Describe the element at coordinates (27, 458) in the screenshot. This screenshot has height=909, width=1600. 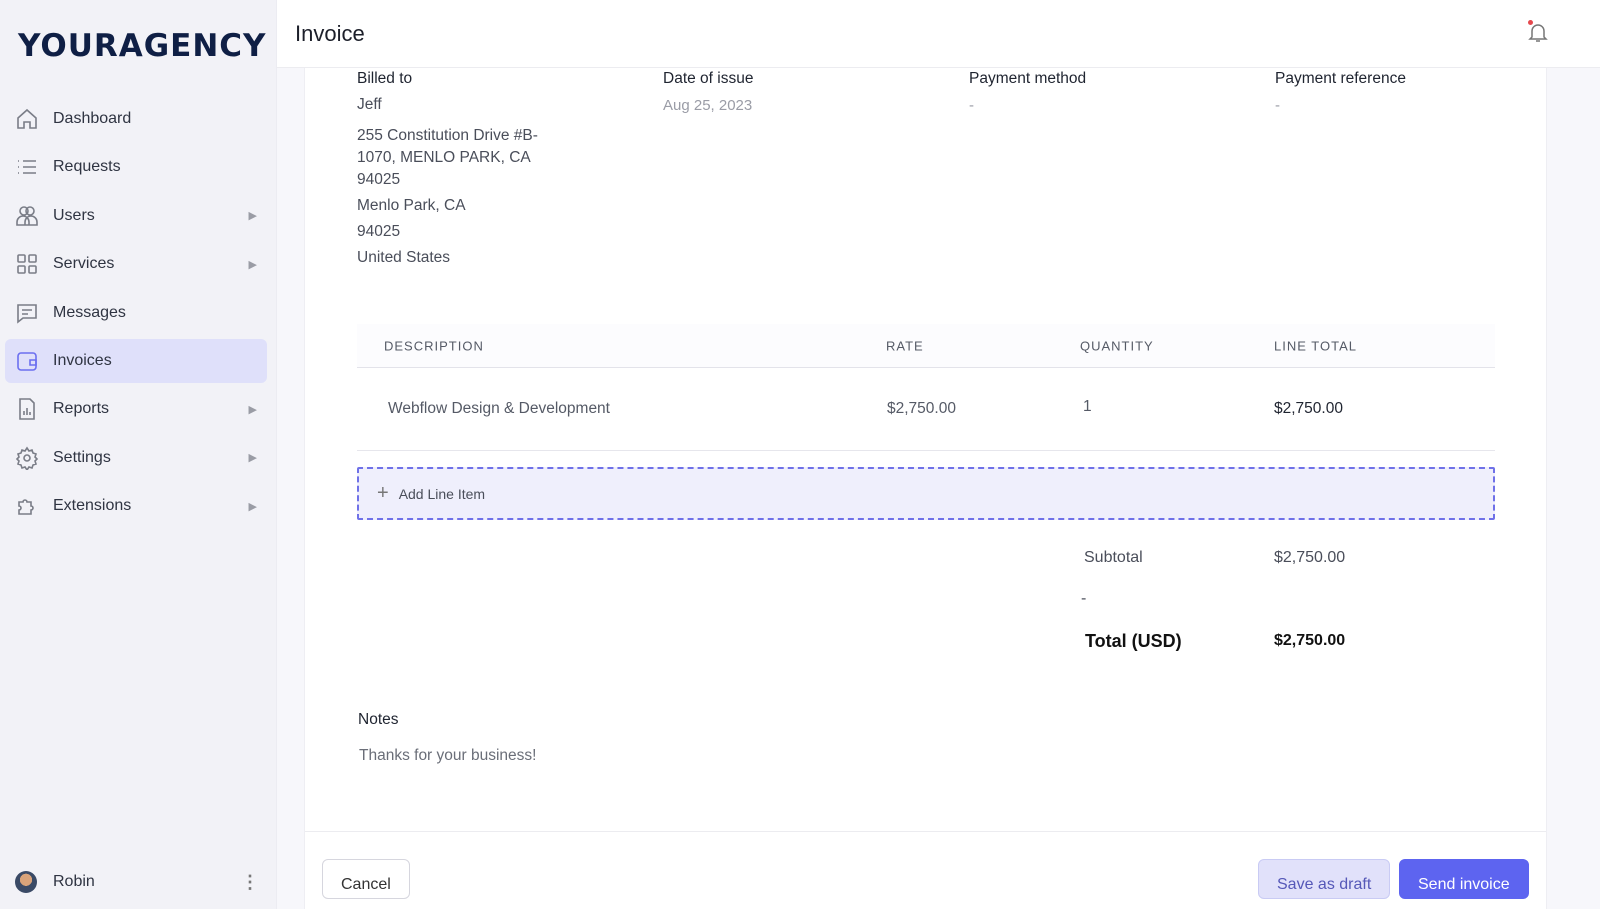
I see `gear-icon` at that location.